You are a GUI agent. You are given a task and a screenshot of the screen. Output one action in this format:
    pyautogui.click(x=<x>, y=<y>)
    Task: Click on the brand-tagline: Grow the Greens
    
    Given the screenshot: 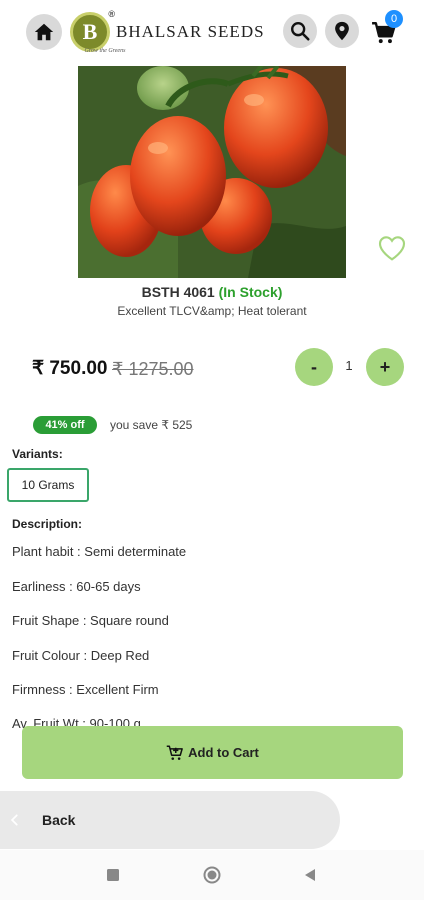 What is the action you would take?
    pyautogui.click(x=105, y=51)
    